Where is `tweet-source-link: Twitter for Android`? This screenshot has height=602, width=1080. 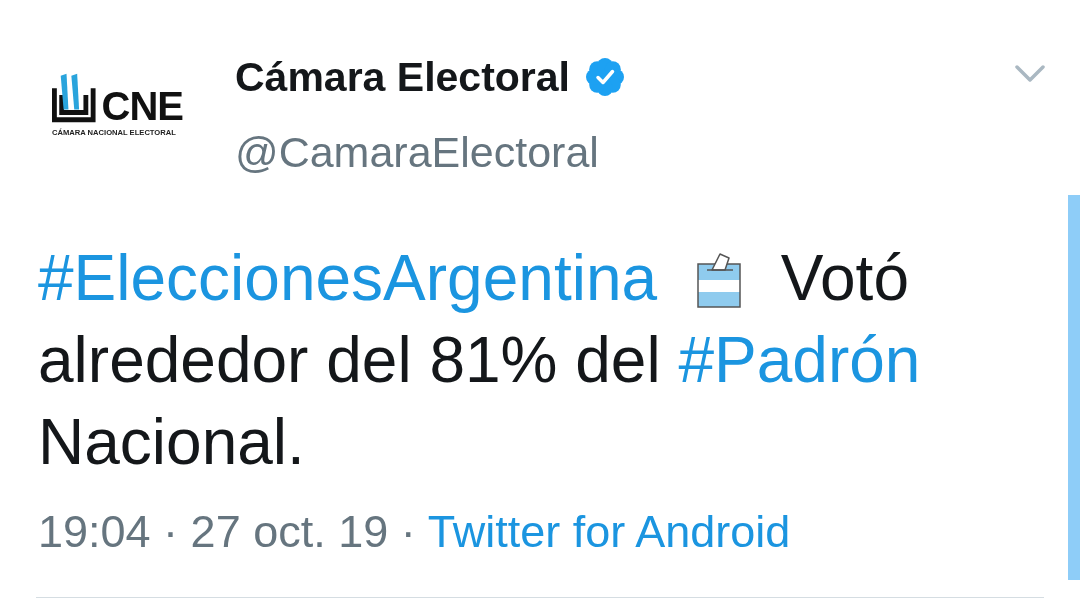 tweet-source-link: Twitter for Android is located at coordinates (609, 532).